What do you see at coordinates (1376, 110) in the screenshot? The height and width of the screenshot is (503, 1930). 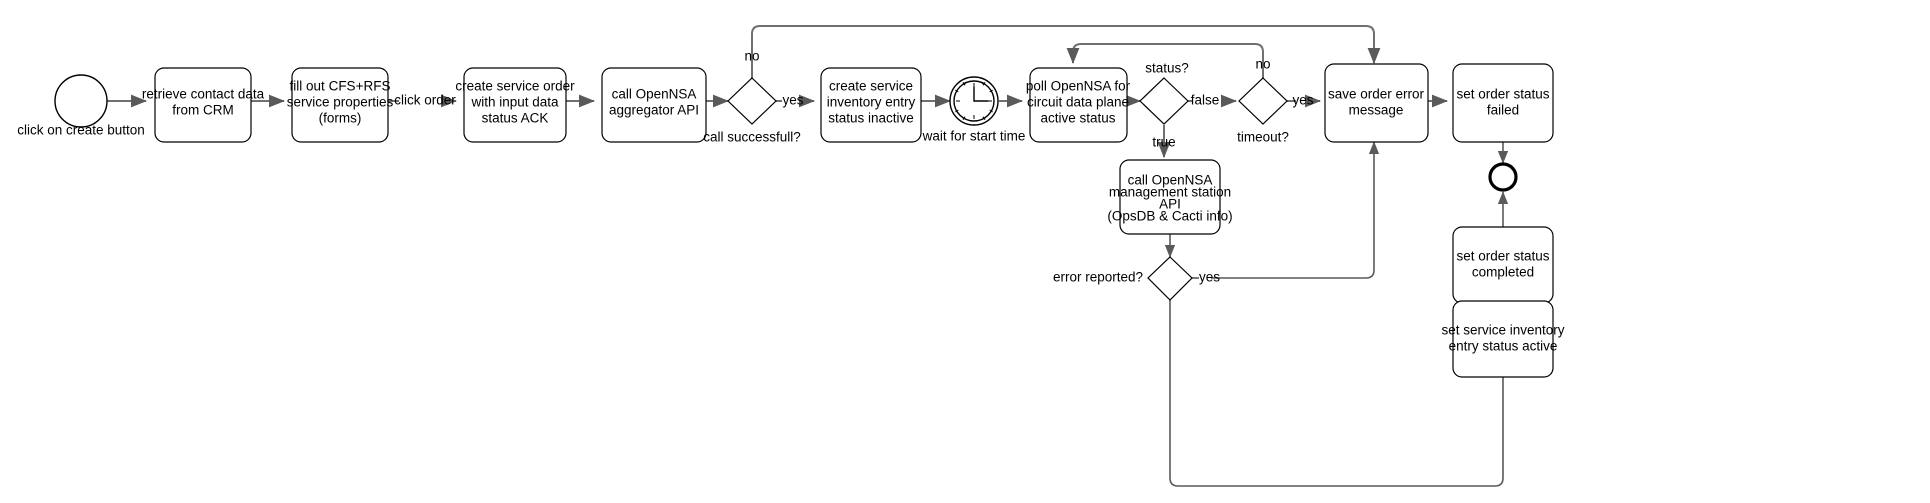 I see `task-save-order-error-message-line2: message` at bounding box center [1376, 110].